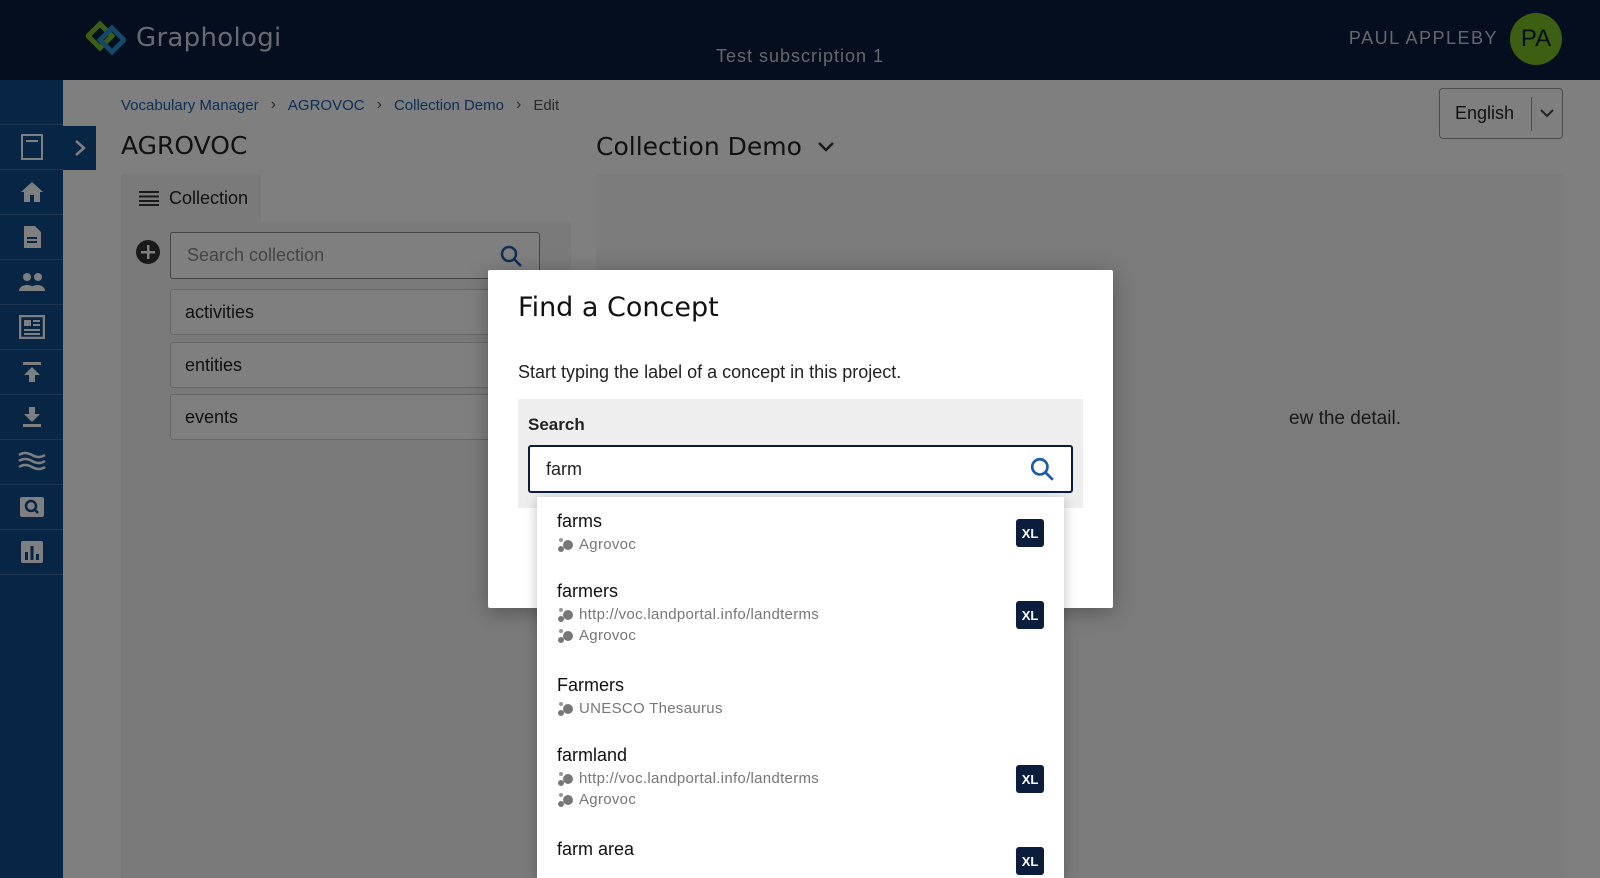 Image resolution: width=1600 pixels, height=878 pixels. What do you see at coordinates (618, 307) in the screenshot?
I see `dialog-title: Find a Concept` at bounding box center [618, 307].